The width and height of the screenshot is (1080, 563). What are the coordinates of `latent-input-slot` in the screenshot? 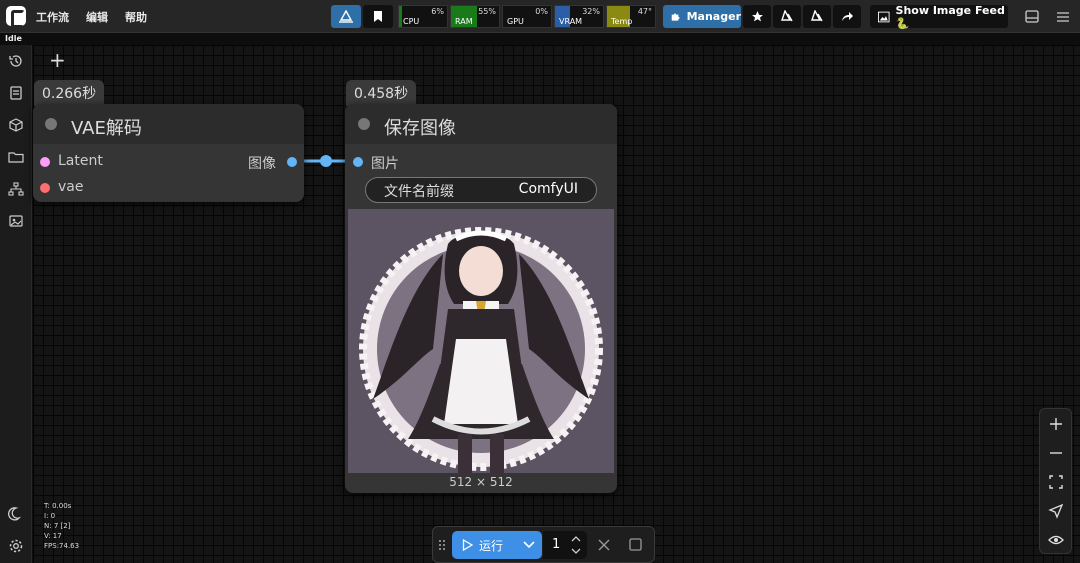 It's located at (45, 162).